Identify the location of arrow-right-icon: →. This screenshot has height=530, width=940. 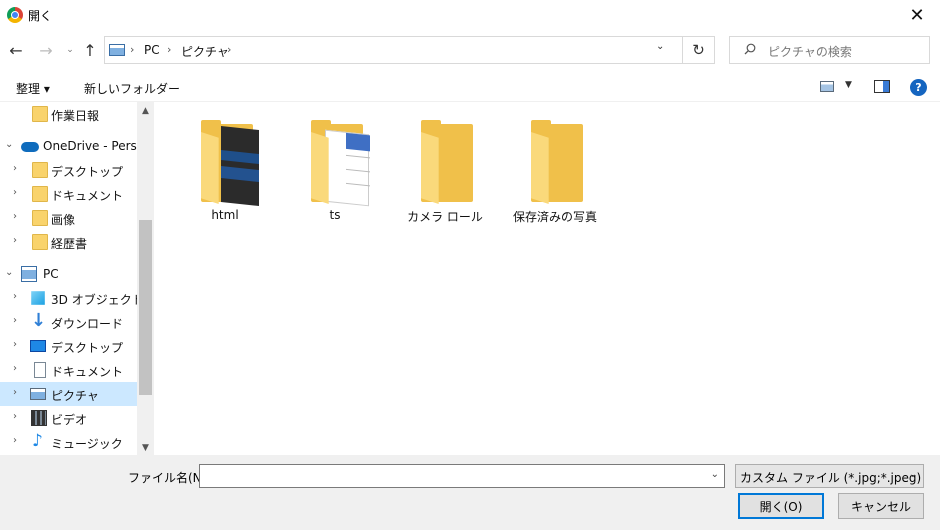
(46, 50).